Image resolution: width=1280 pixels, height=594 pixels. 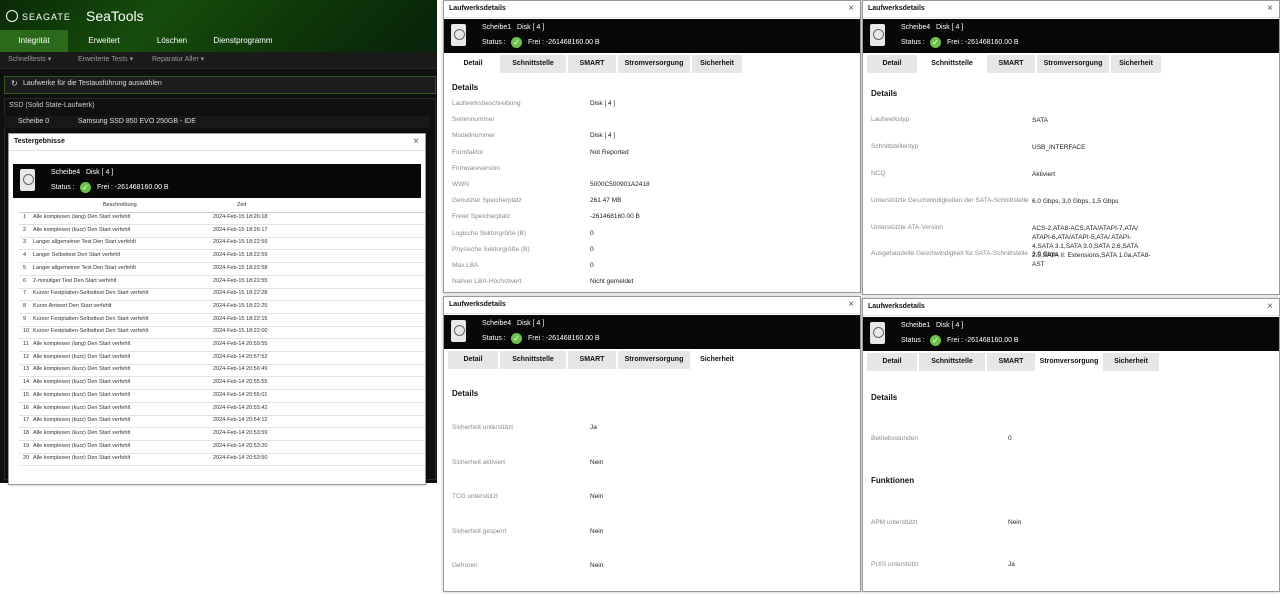 I want to click on drive-name: Scheibe 0, so click(x=34, y=121).